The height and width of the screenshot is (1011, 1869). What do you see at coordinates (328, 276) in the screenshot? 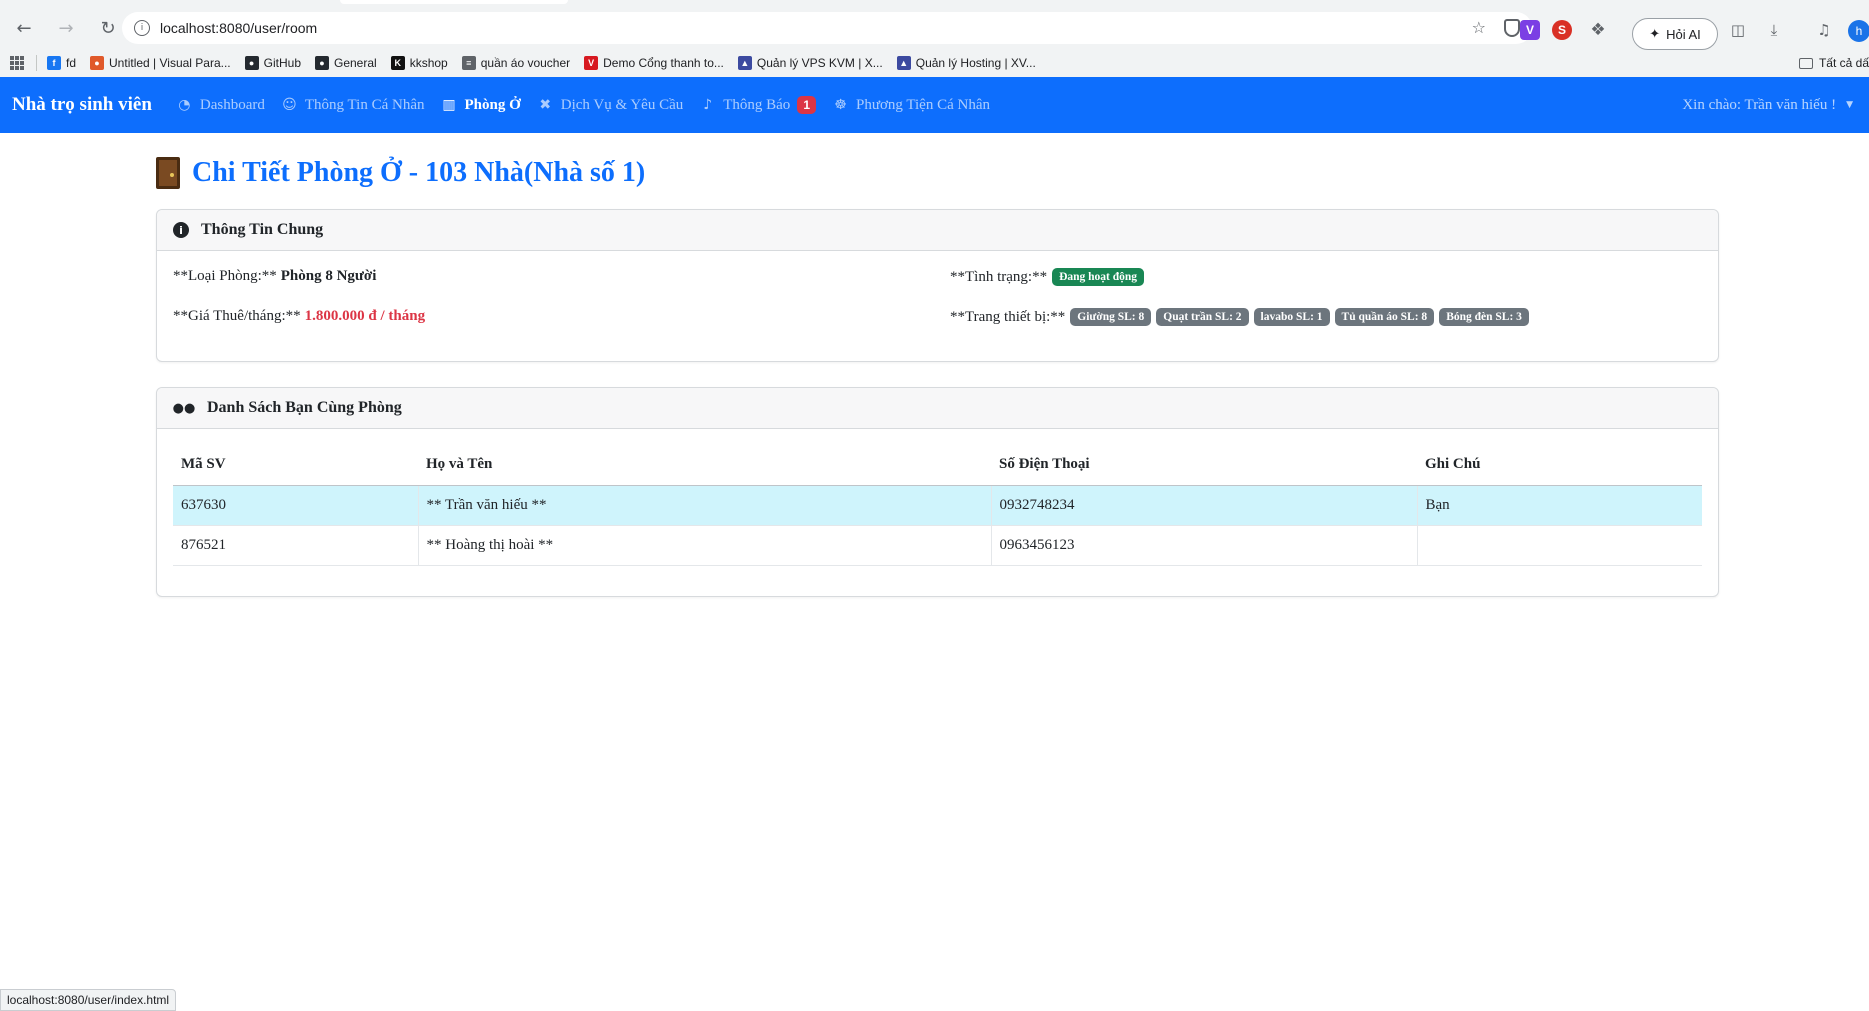
I see `room-type-value: Phòng 8 Người` at bounding box center [328, 276].